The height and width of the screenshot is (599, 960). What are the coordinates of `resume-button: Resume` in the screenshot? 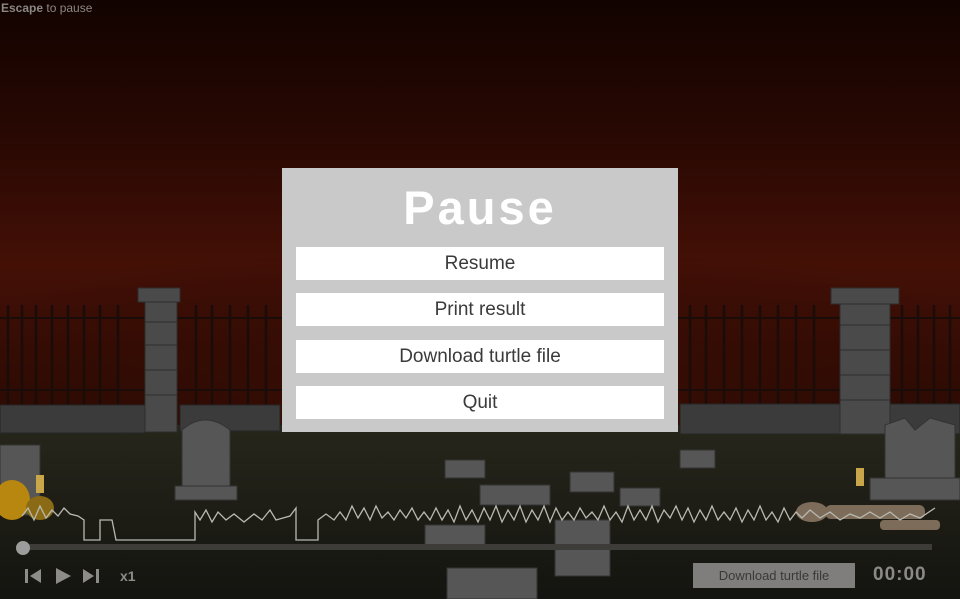 It's located at (480, 263).